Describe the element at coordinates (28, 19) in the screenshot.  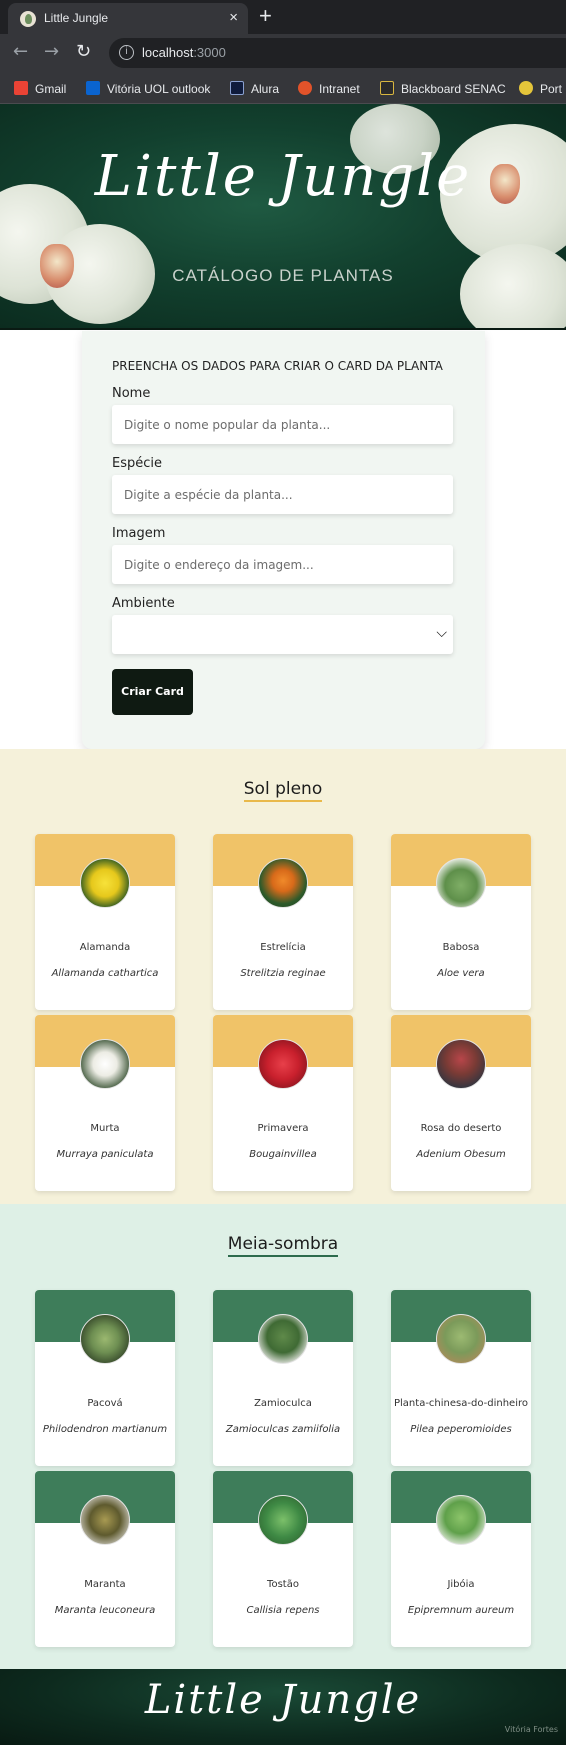
I see `favicon-icon` at that location.